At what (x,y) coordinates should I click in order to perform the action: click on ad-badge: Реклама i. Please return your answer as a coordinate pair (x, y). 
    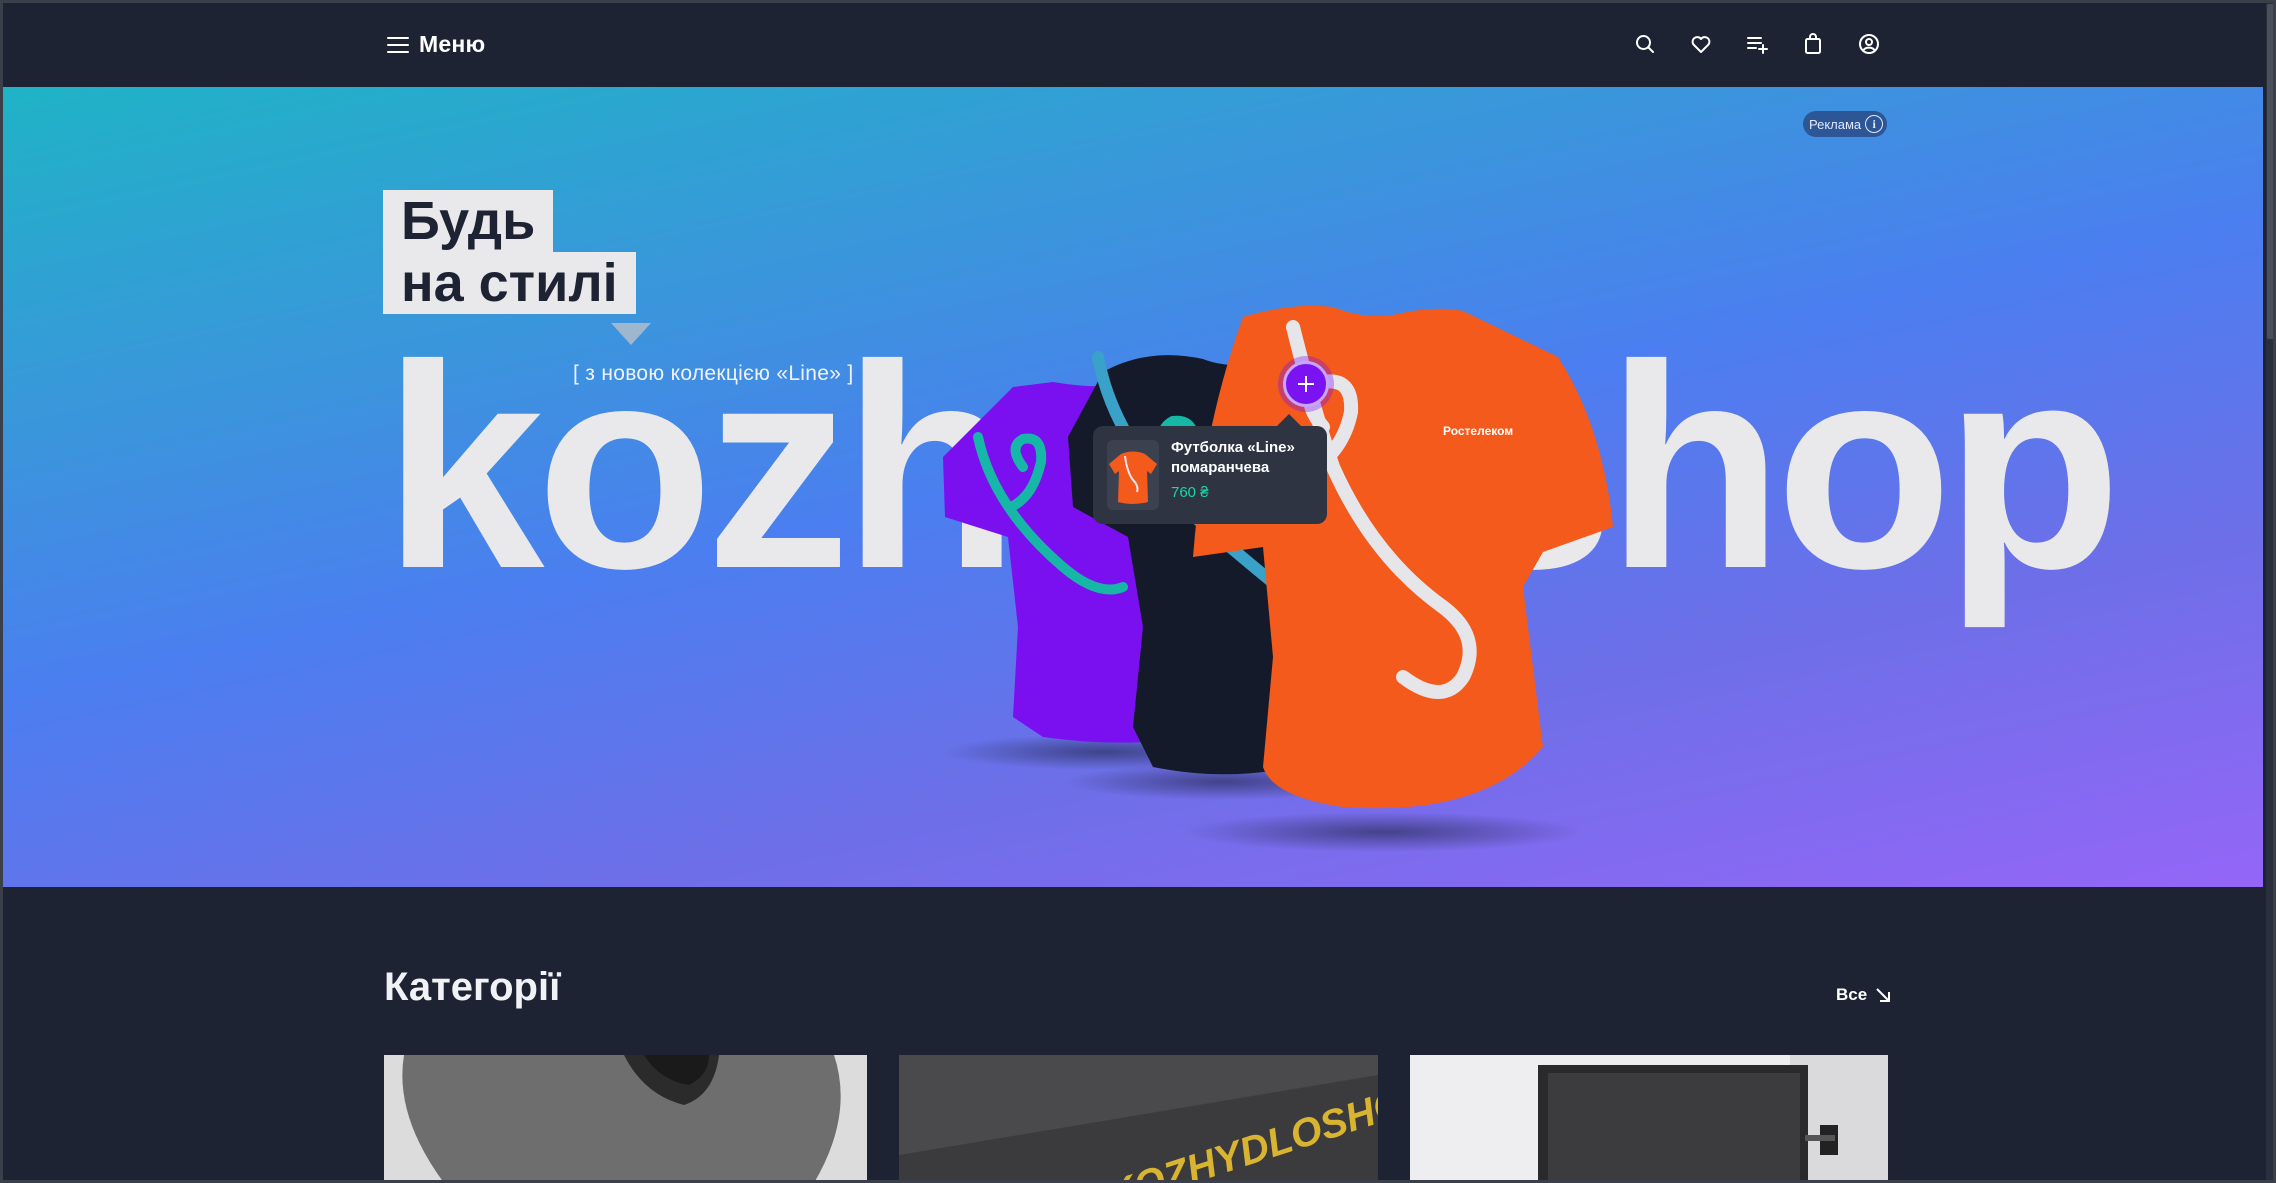
    Looking at the image, I should click on (1845, 124).